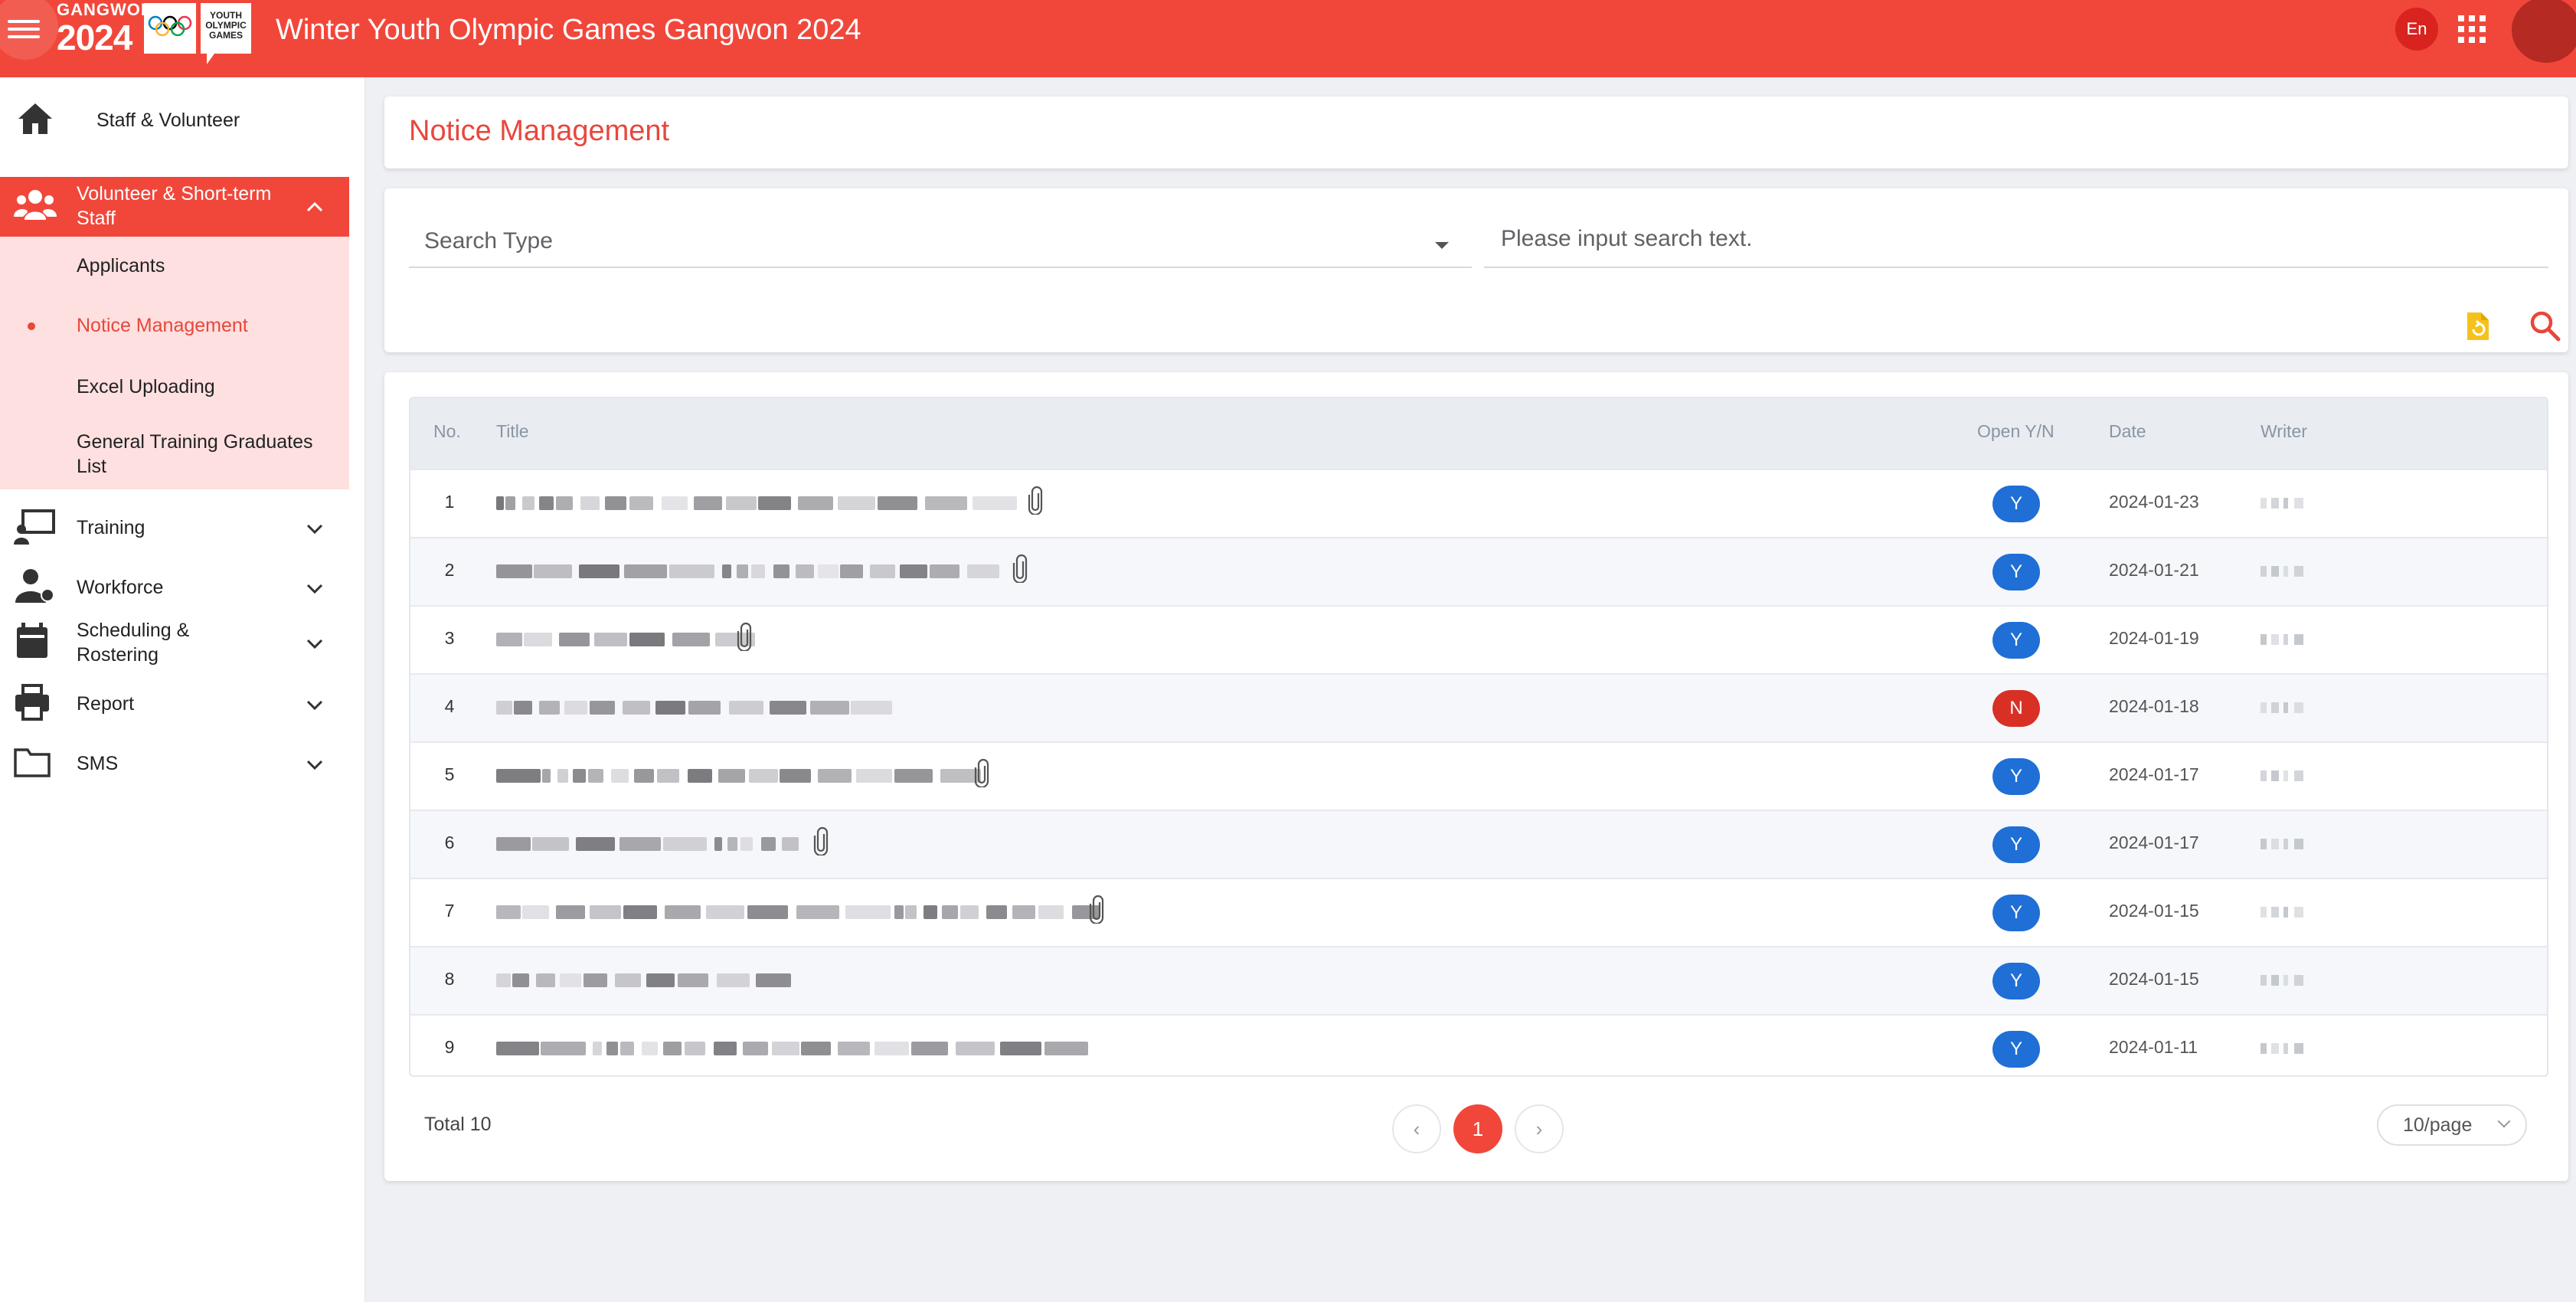 The image size is (2576, 1302). What do you see at coordinates (940, 243) in the screenshot?
I see `search-type-select: Search Type` at bounding box center [940, 243].